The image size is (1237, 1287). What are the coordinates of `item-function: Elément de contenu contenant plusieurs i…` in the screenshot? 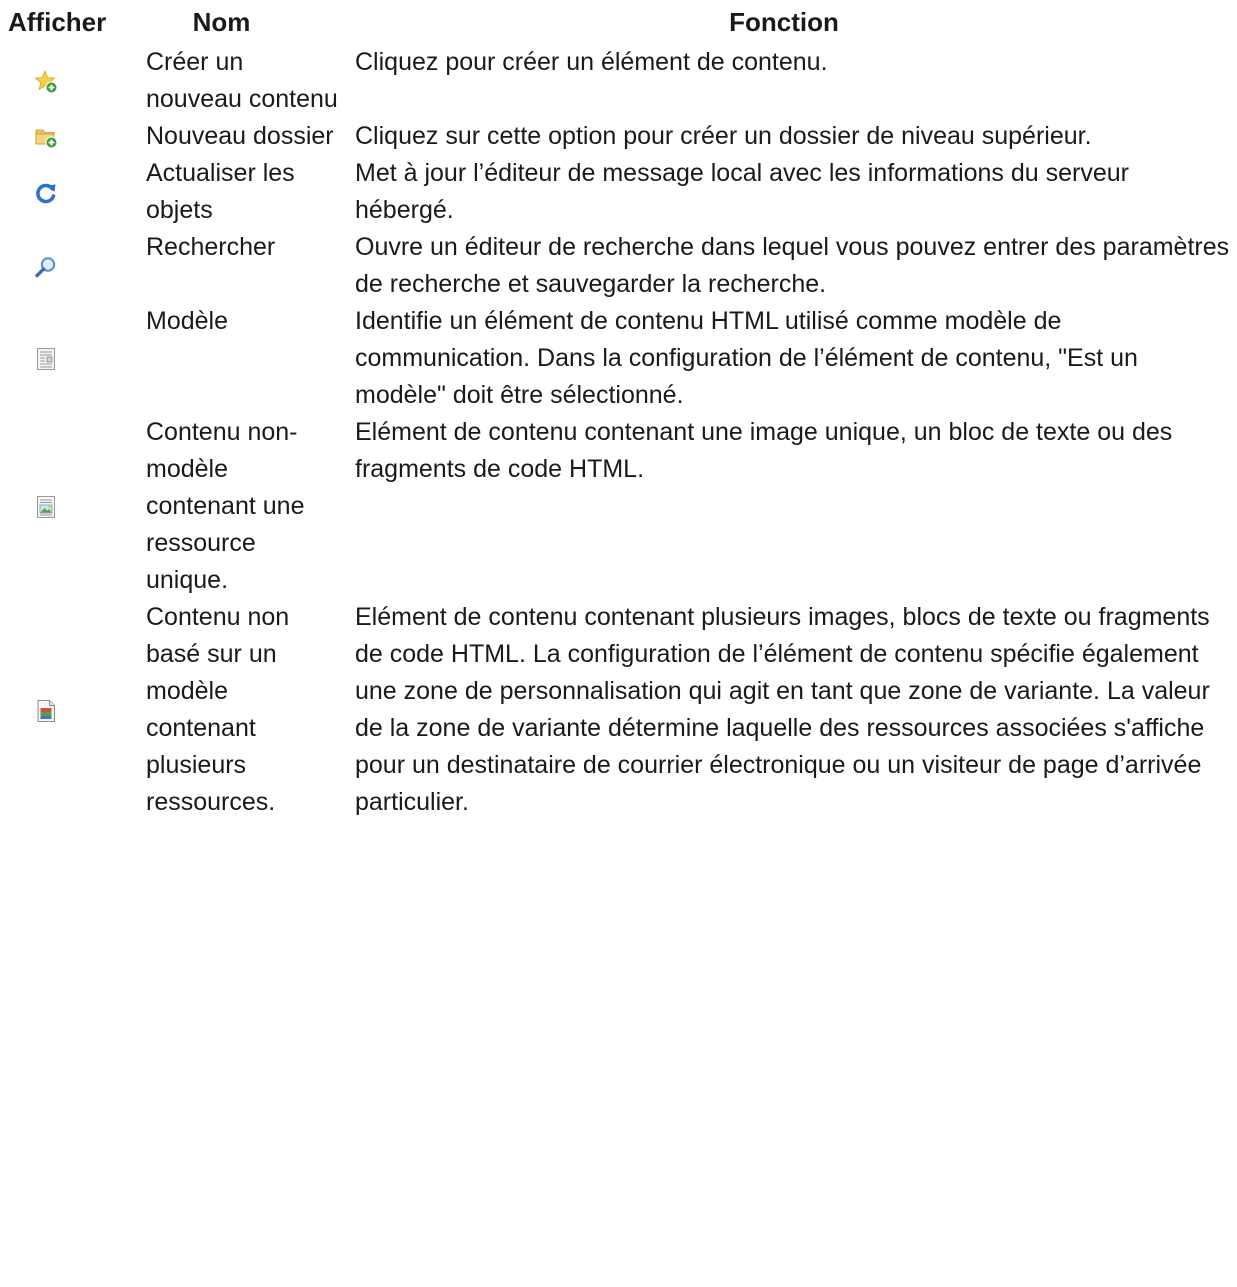 It's located at (782, 709).